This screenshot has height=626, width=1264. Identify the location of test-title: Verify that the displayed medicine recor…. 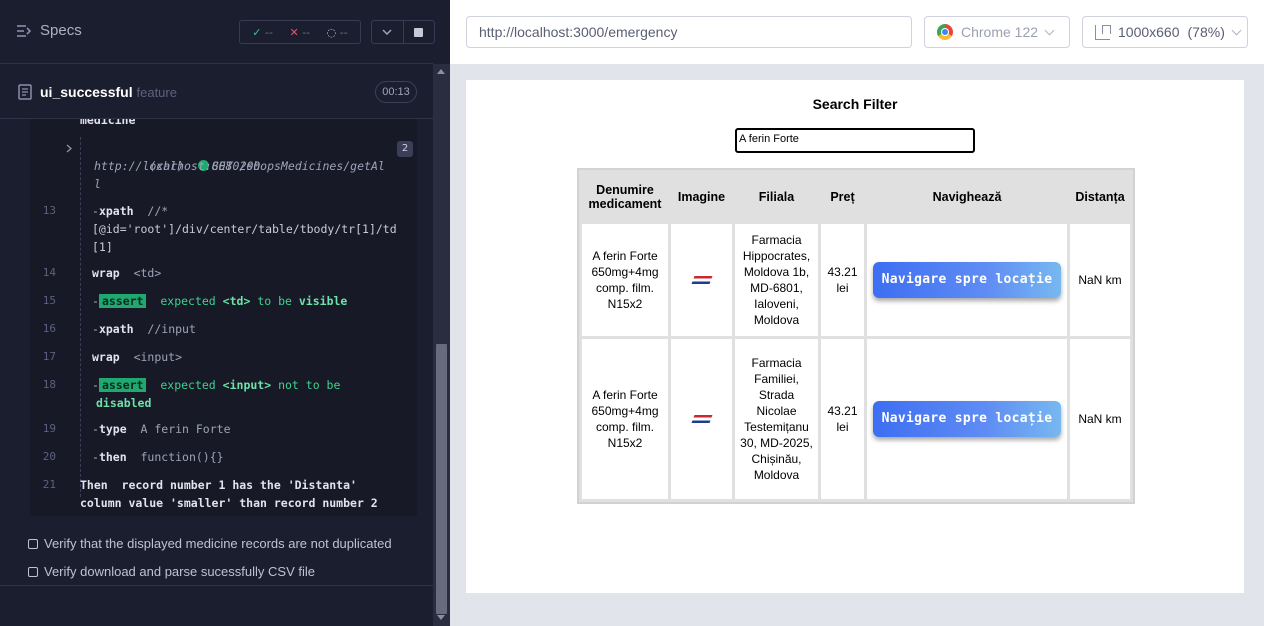
(218, 543).